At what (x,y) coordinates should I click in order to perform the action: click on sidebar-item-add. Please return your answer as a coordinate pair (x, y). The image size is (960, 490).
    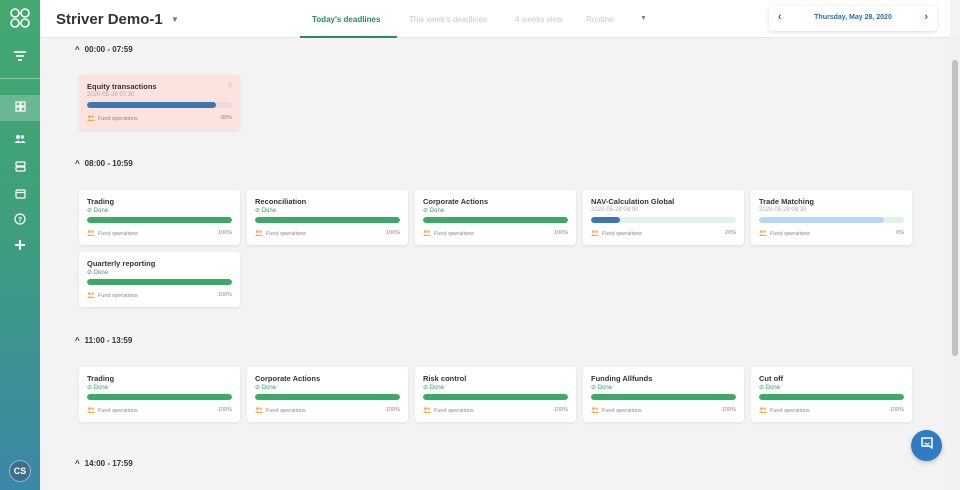
    Looking at the image, I should click on (20, 247).